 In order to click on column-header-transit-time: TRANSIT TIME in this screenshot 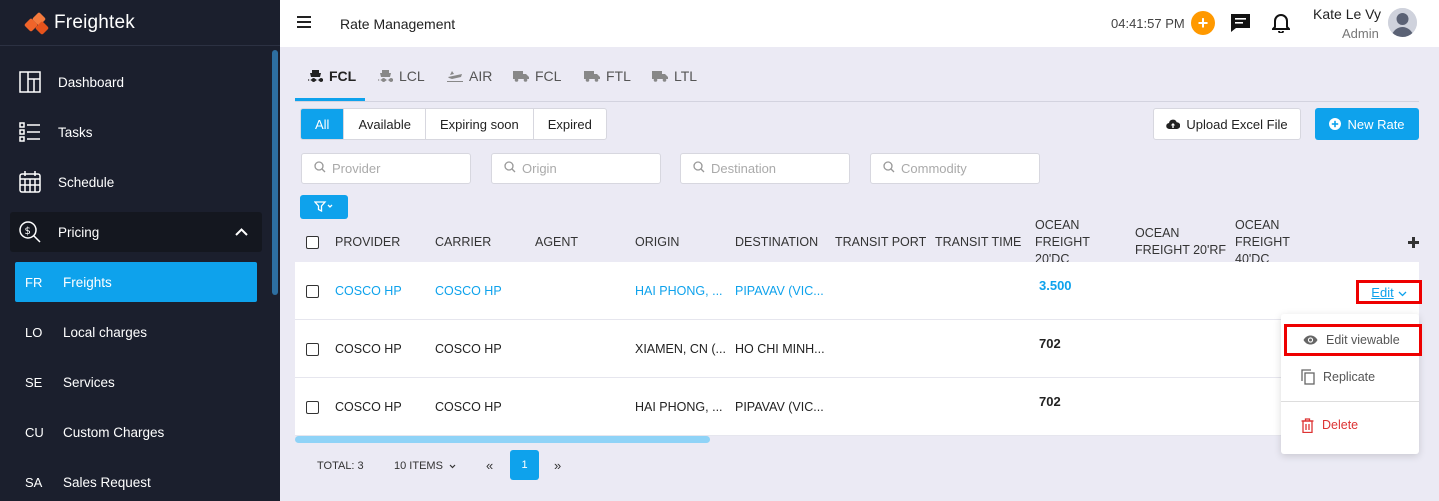, I will do `click(982, 242)`.